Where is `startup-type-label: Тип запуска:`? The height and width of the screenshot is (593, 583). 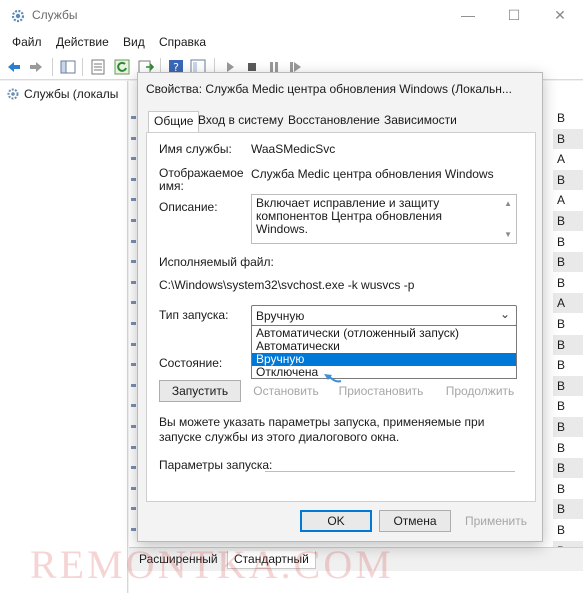 startup-type-label: Тип запуска: is located at coordinates (194, 315).